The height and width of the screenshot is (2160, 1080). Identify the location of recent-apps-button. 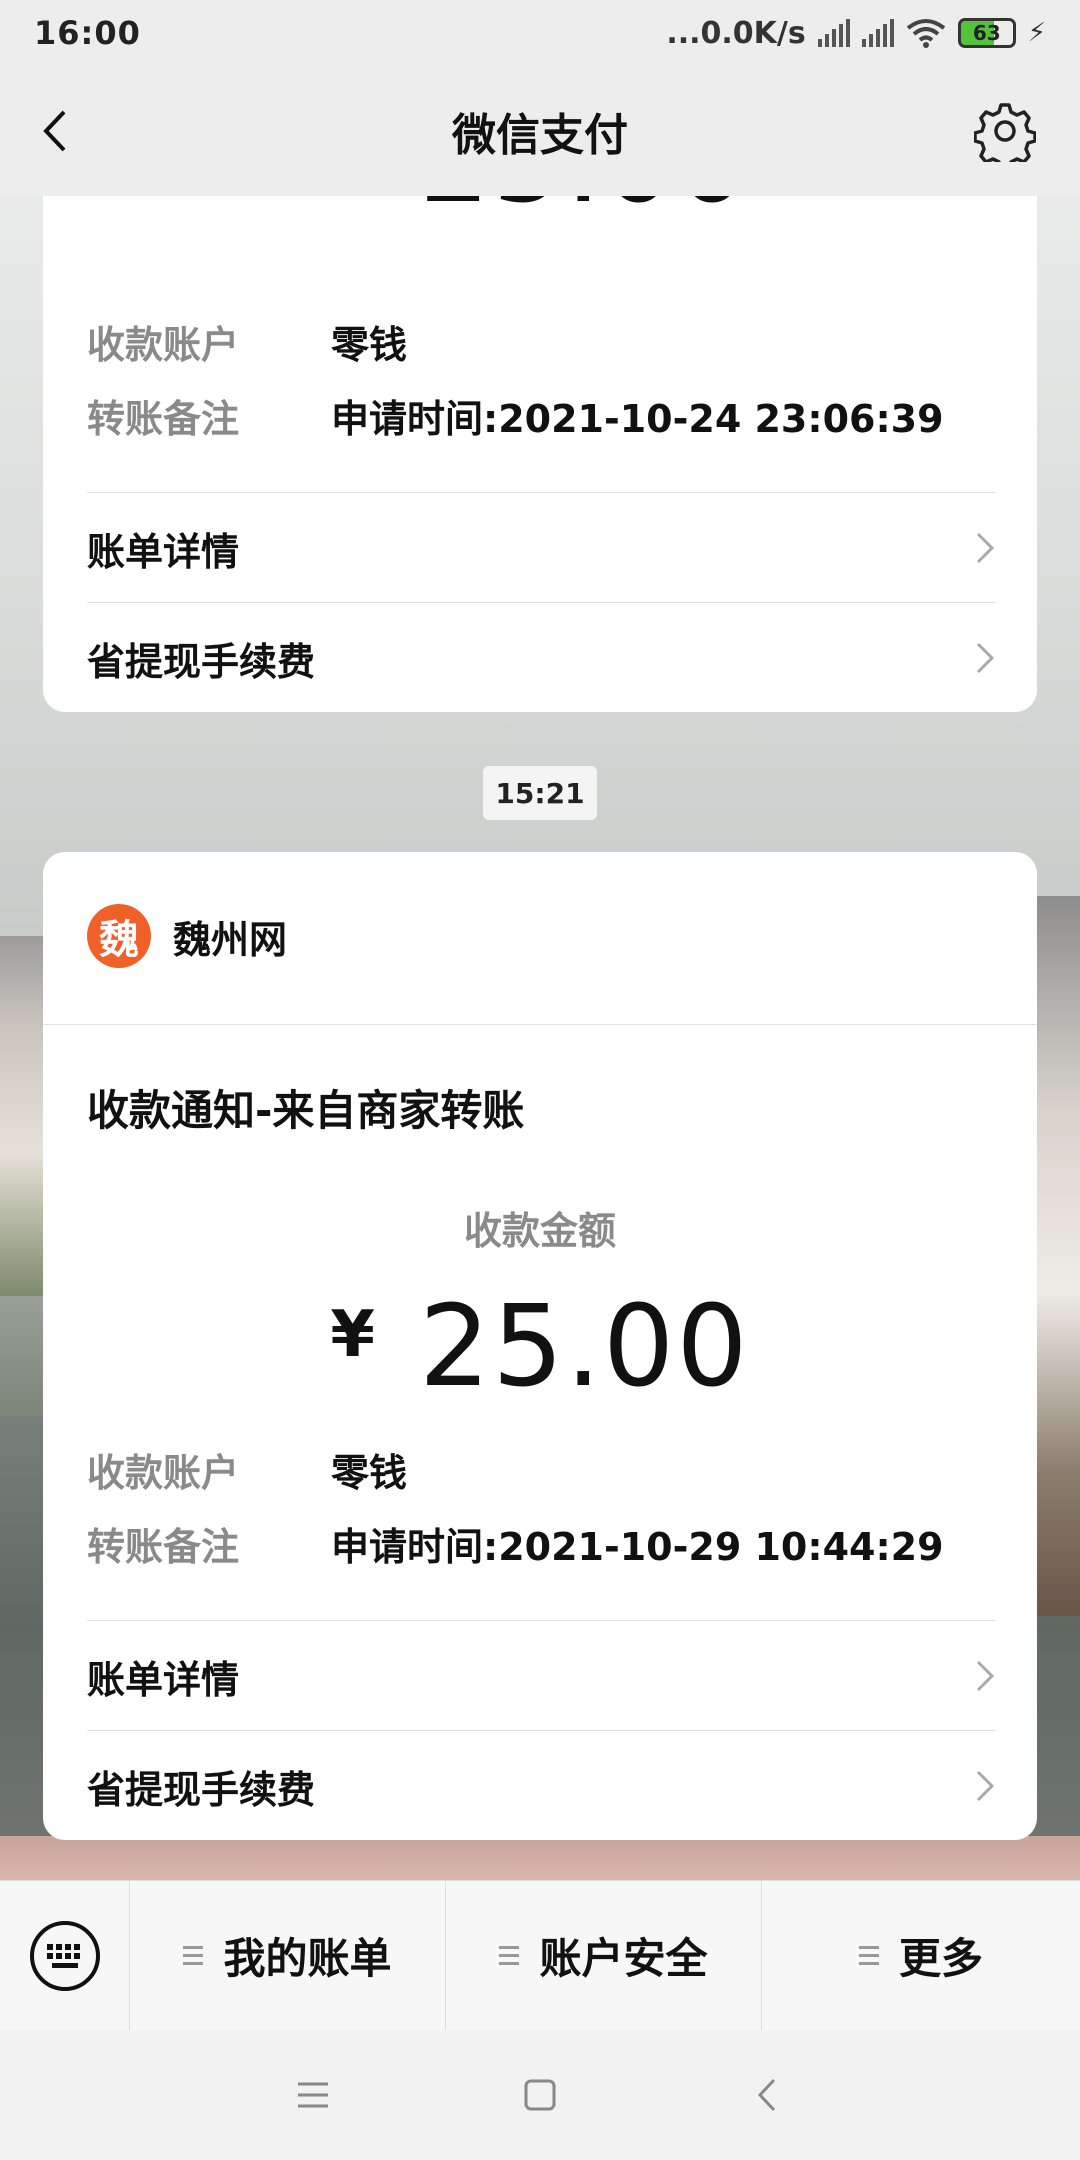
(313, 2095).